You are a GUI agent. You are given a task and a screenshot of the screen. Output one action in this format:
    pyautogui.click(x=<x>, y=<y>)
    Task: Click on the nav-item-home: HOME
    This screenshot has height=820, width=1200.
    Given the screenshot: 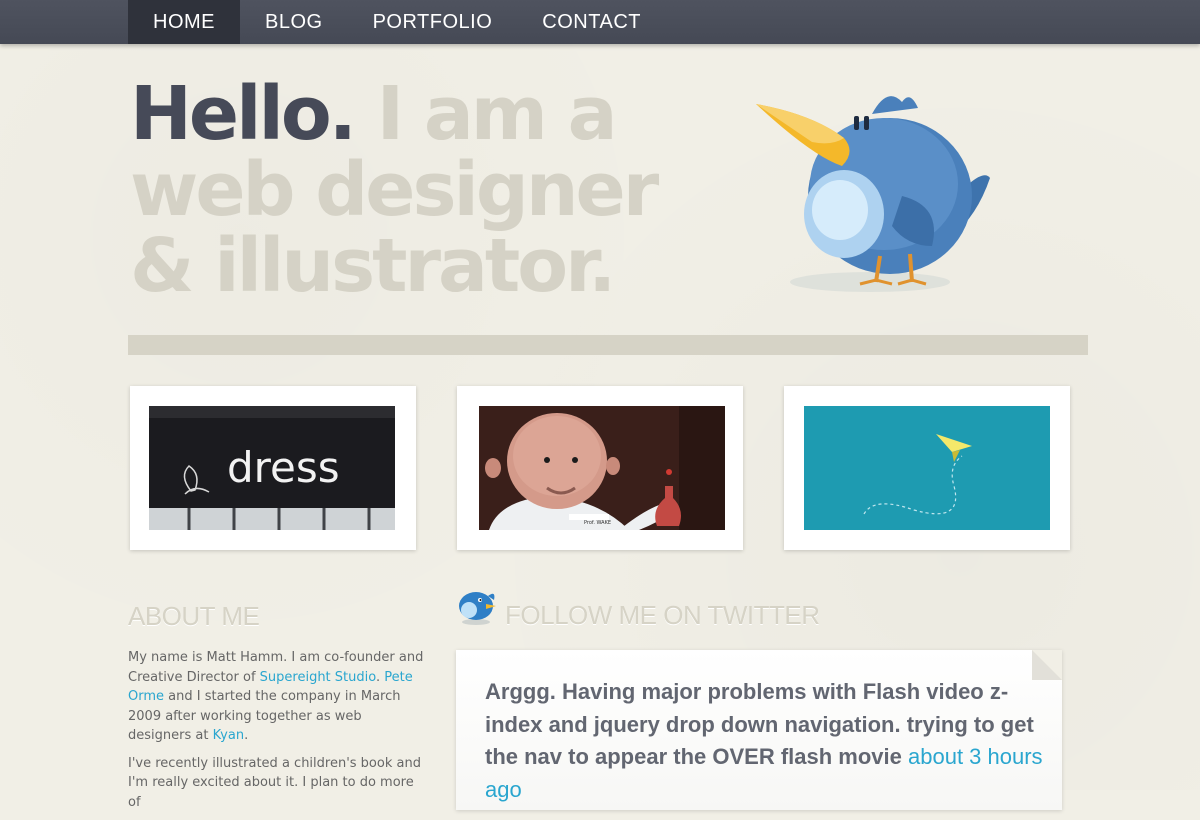 What is the action you would take?
    pyautogui.click(x=184, y=22)
    